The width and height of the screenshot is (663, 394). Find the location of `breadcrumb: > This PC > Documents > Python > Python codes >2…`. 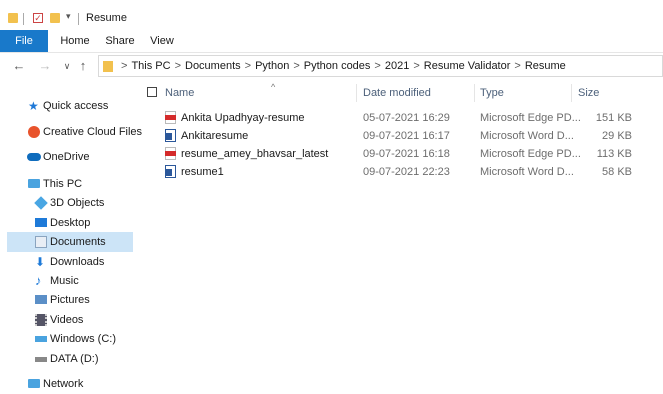

breadcrumb: > This PC > Documents > Python > Python codes >2… is located at coordinates (341, 66).